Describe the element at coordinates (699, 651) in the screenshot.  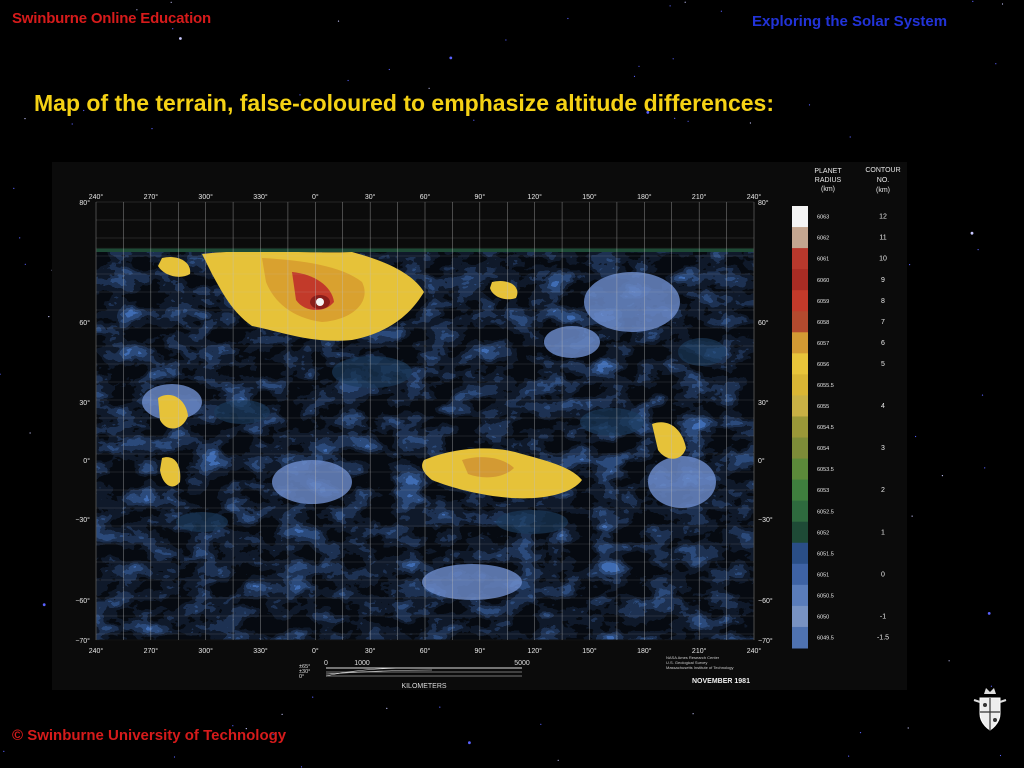
I see `longitude-label: 210°` at that location.